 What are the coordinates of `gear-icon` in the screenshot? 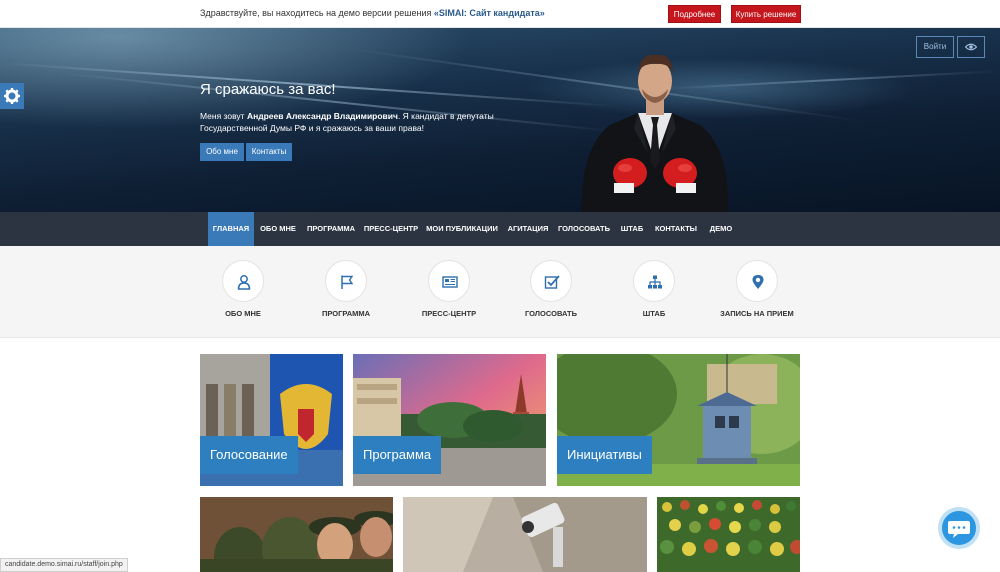 It's located at (12, 96).